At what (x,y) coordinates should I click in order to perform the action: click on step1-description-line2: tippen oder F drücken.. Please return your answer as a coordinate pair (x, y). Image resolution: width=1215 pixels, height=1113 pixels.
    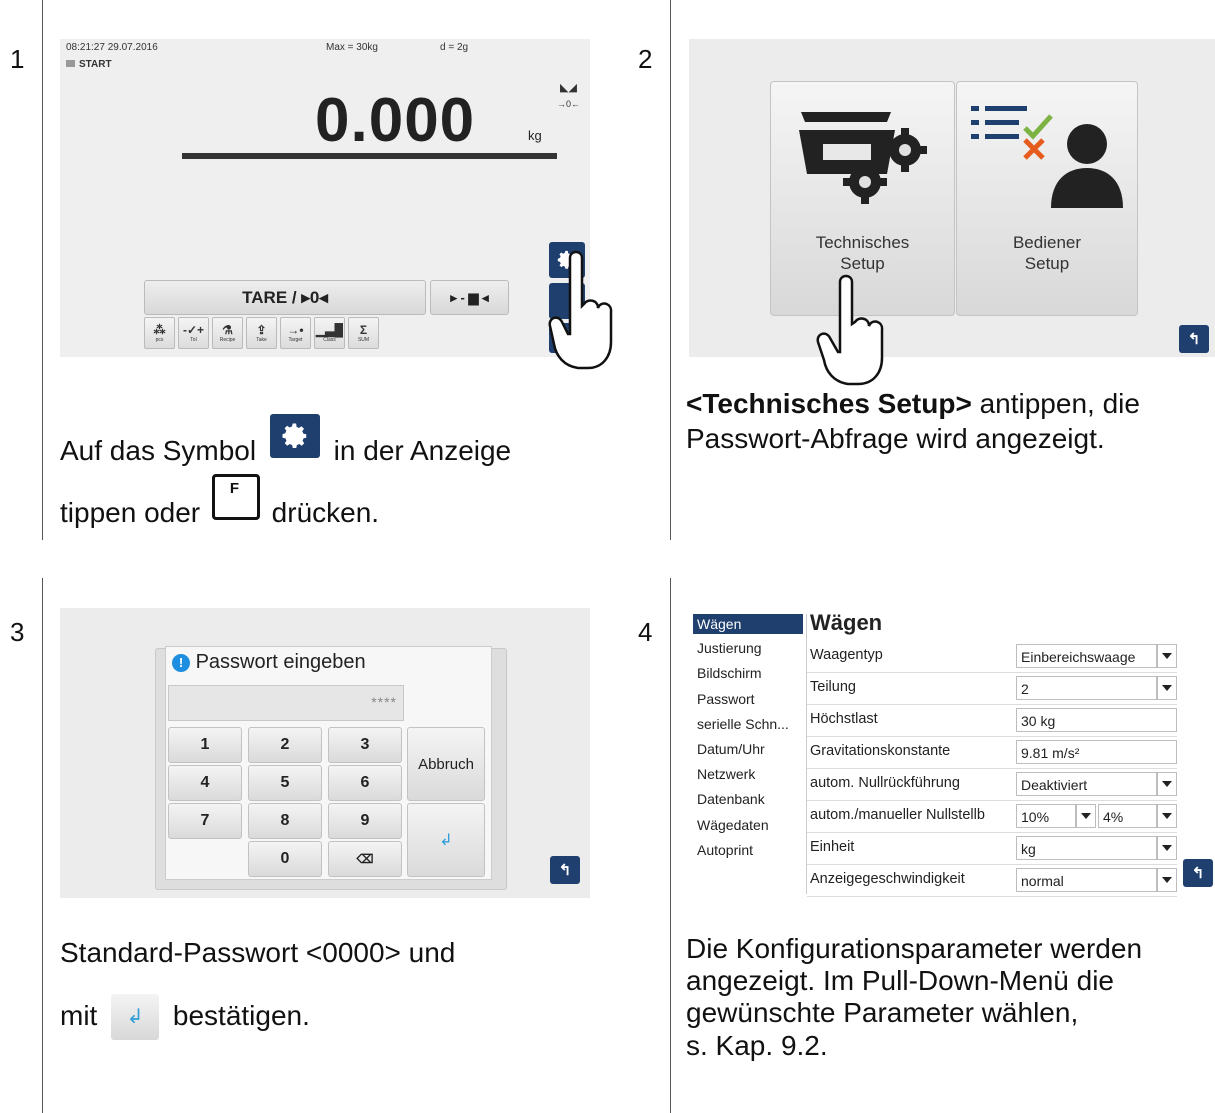
    Looking at the image, I should click on (360, 502).